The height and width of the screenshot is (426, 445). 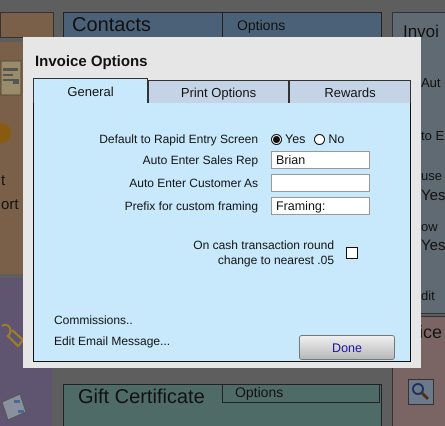 I want to click on input-field, so click(x=320, y=183).